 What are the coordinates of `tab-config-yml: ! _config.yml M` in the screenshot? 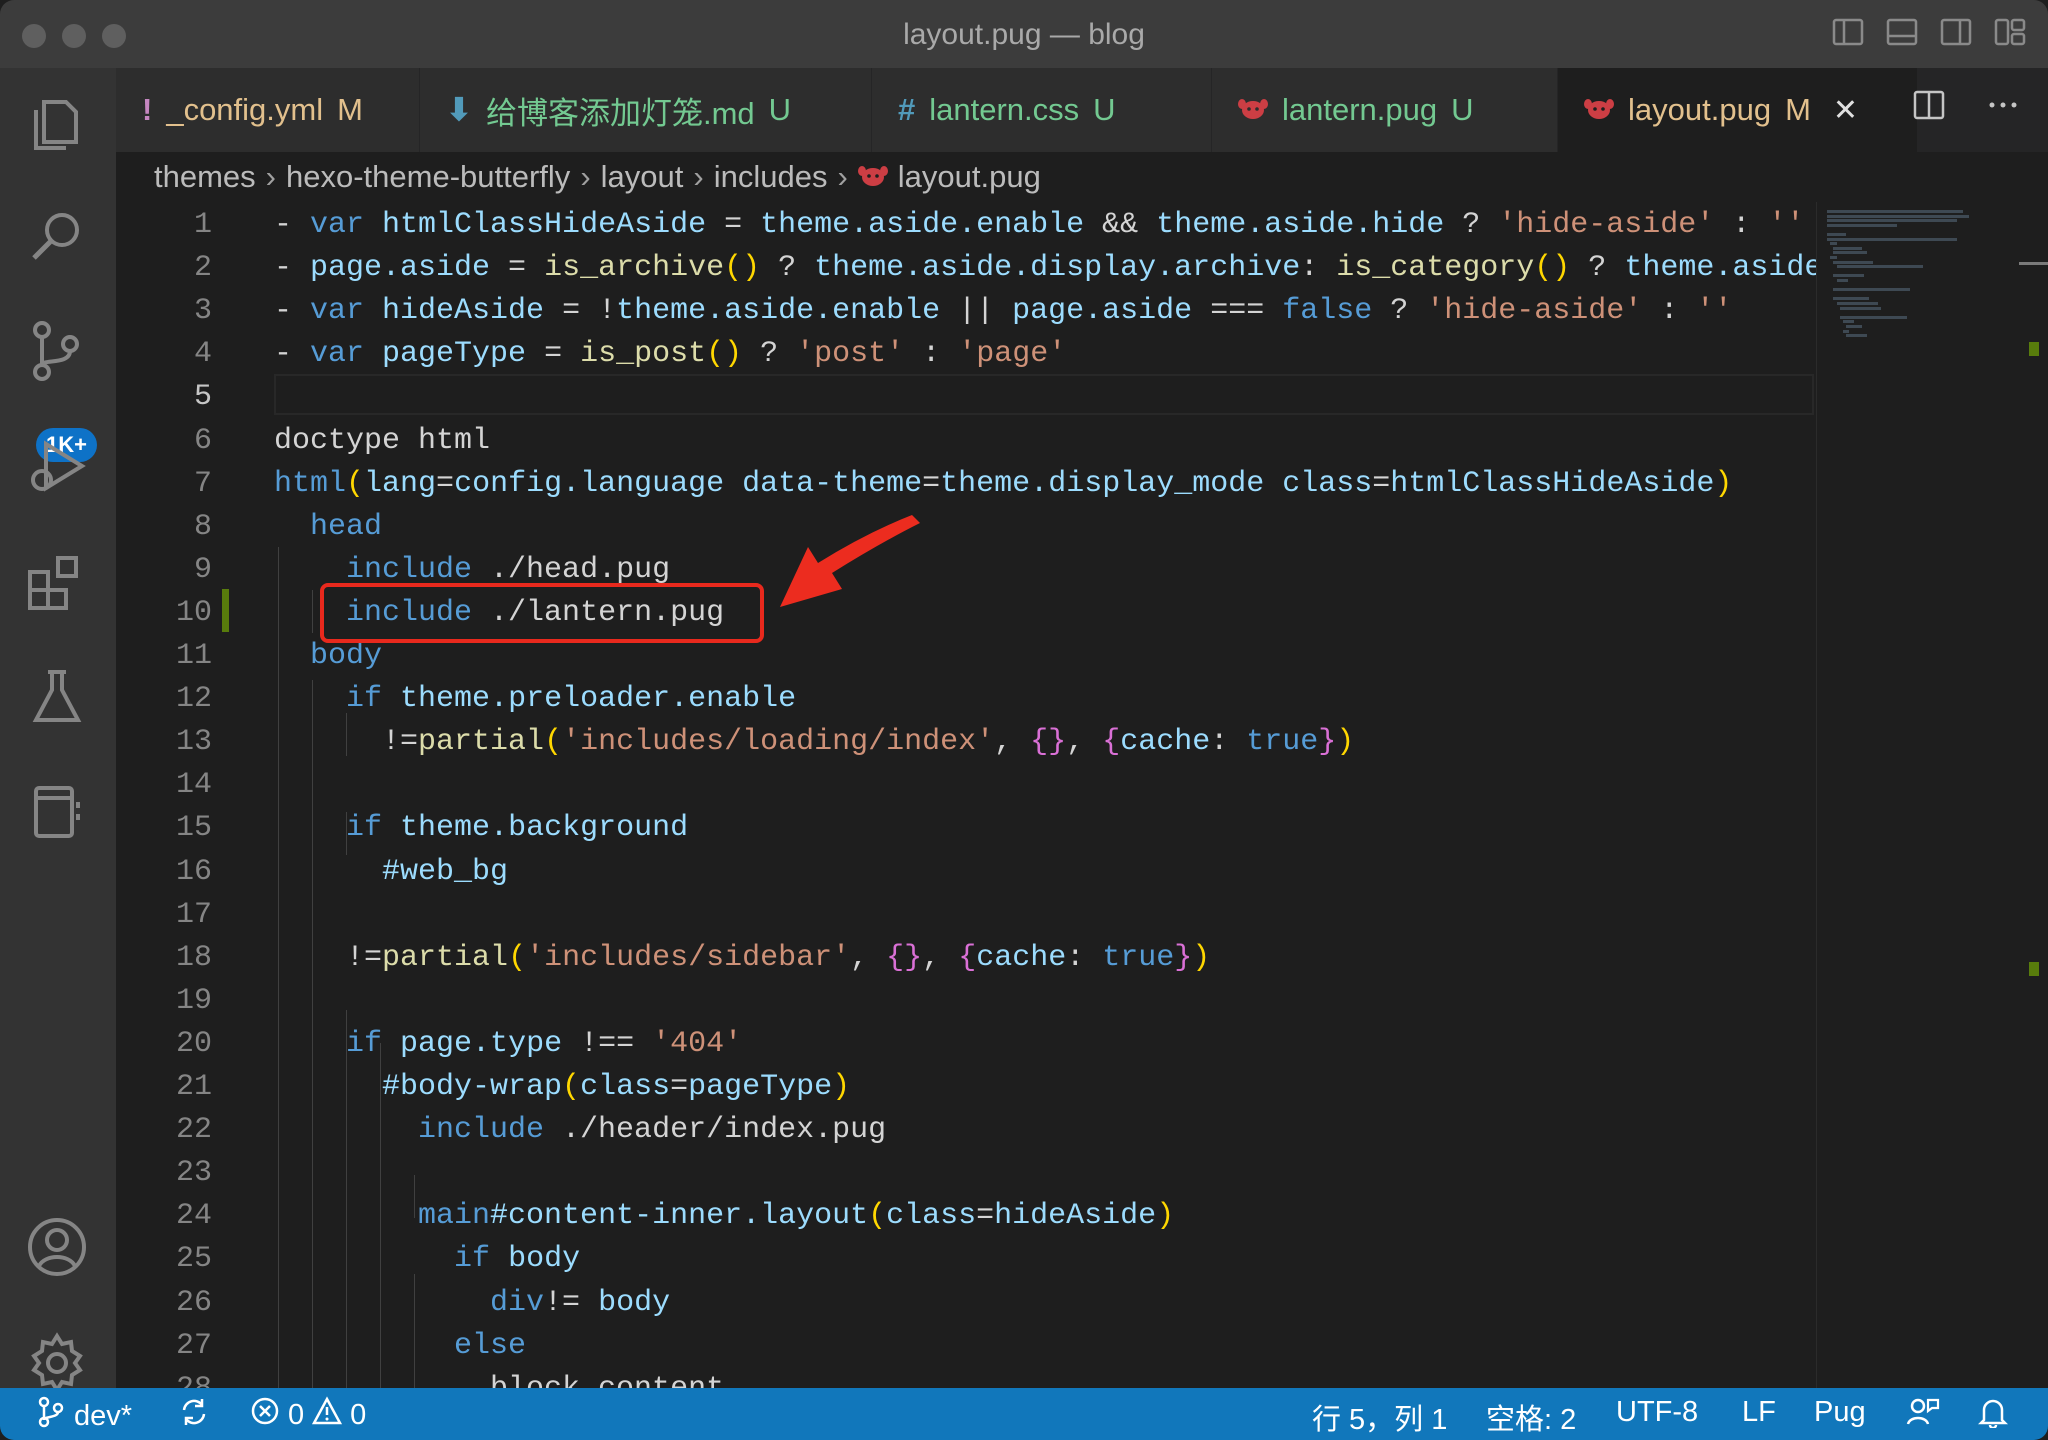 It's located at (268, 110).